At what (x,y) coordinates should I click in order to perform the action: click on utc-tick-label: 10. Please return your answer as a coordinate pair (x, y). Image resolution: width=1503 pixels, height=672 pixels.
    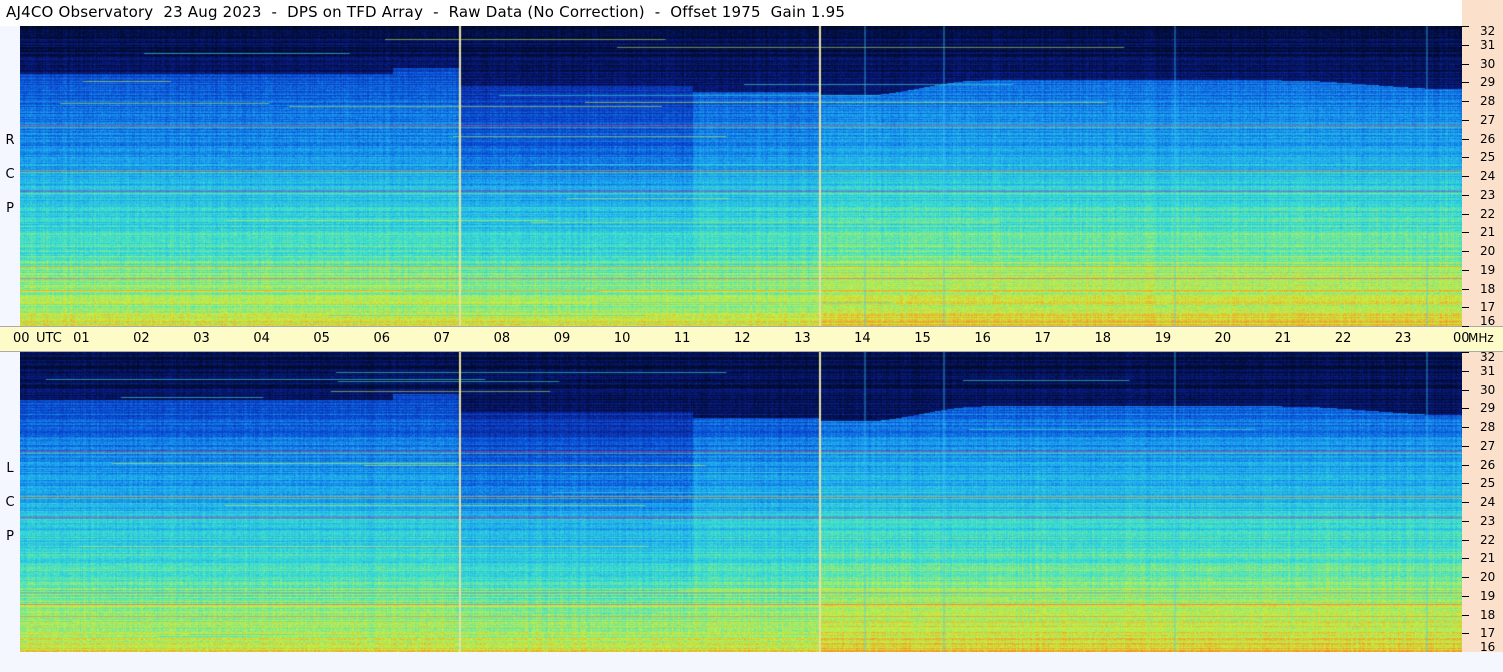
    Looking at the image, I should click on (622, 338).